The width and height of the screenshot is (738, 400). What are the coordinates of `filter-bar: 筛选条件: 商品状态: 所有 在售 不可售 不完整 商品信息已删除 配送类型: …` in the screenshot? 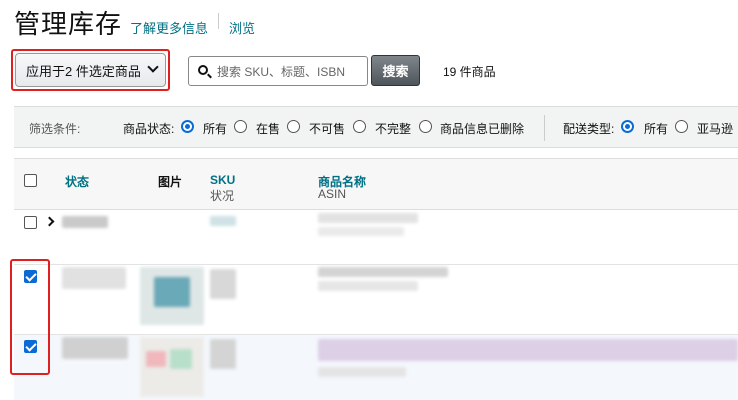 It's located at (376, 127).